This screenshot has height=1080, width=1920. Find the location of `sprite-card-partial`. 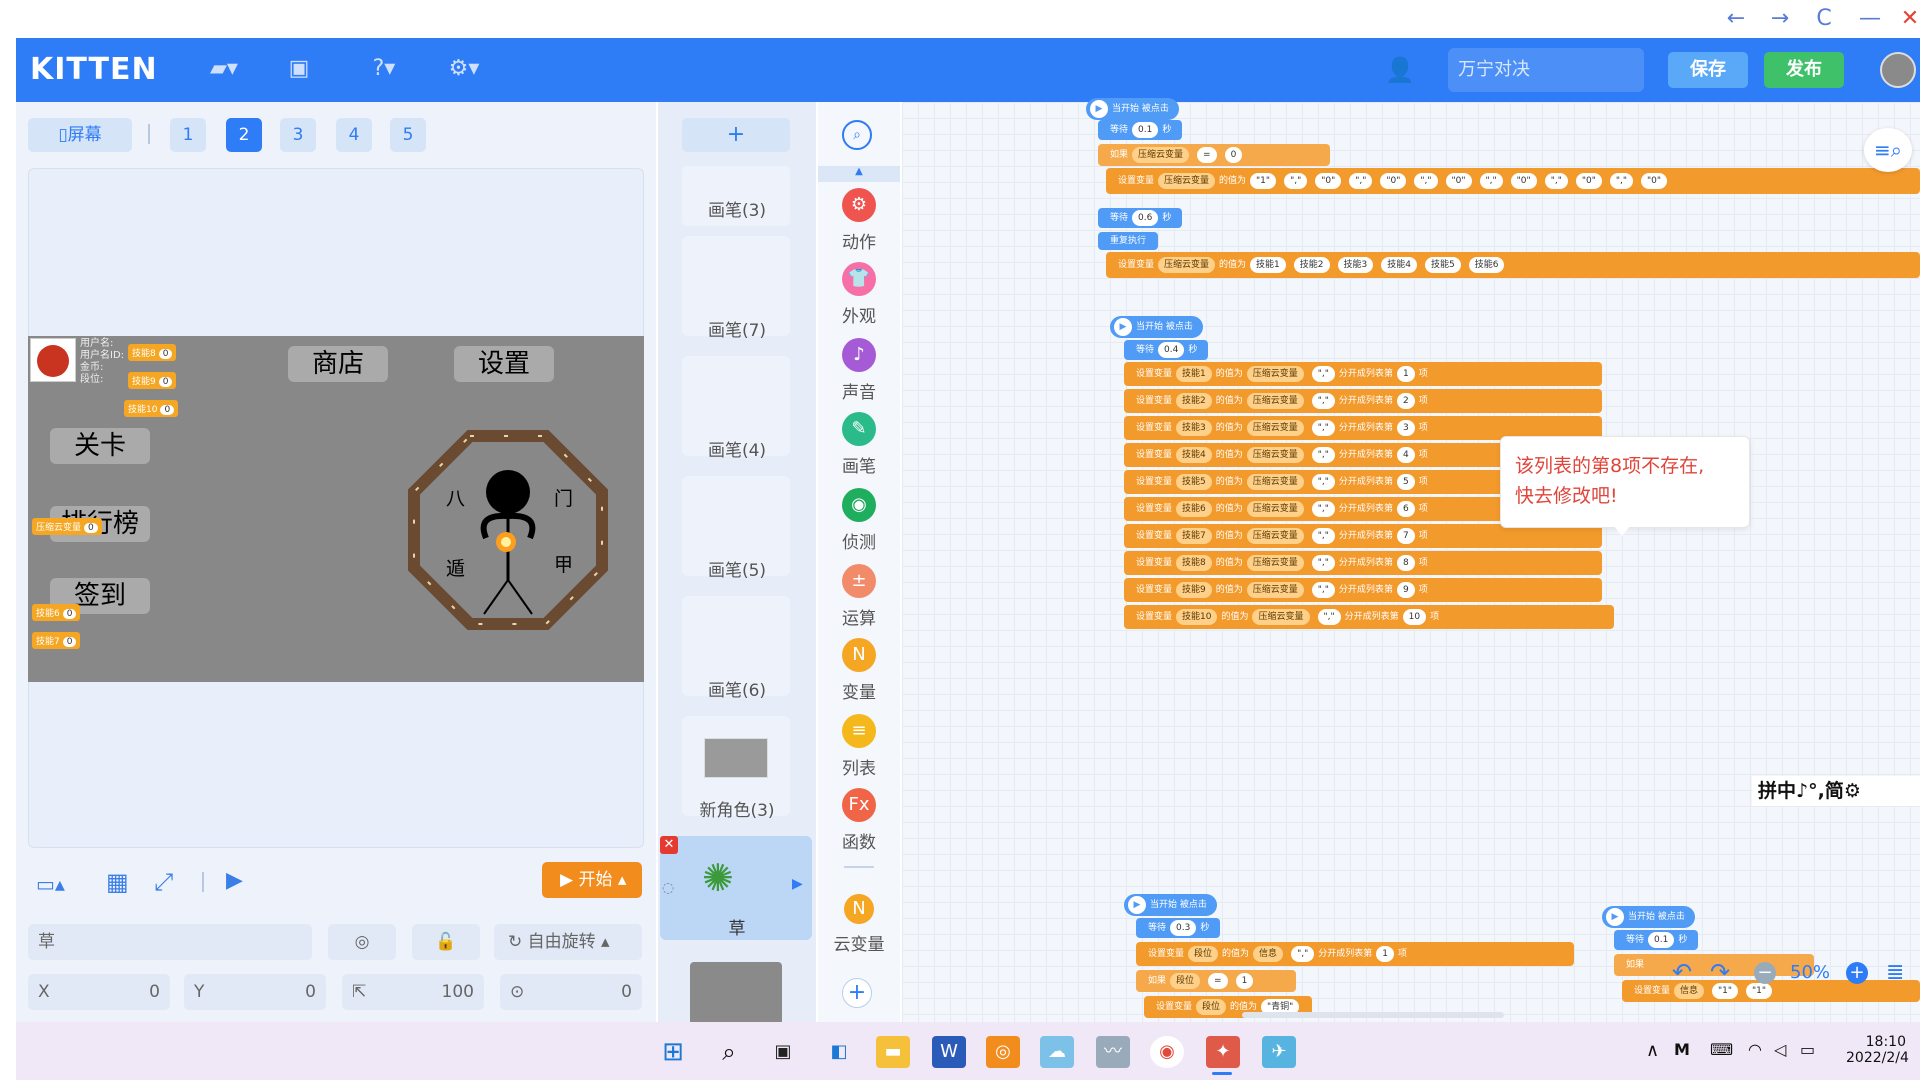

sprite-card-partial is located at coordinates (736, 992).